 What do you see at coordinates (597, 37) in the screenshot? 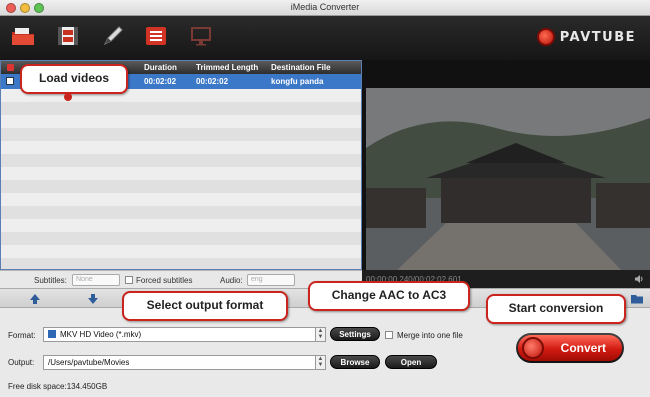
I see `brand-name: PAVTUBE` at bounding box center [597, 37].